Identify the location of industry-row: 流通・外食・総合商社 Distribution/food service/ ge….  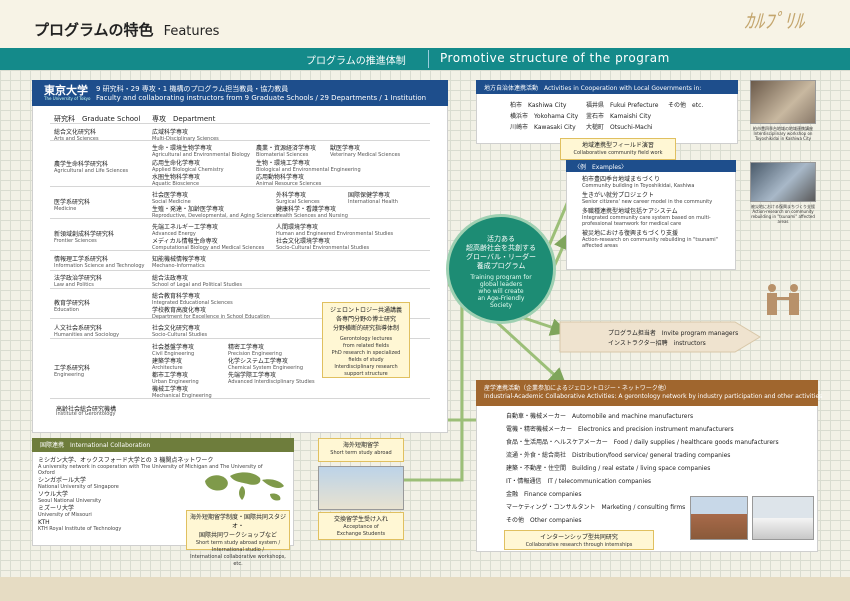
(618, 455).